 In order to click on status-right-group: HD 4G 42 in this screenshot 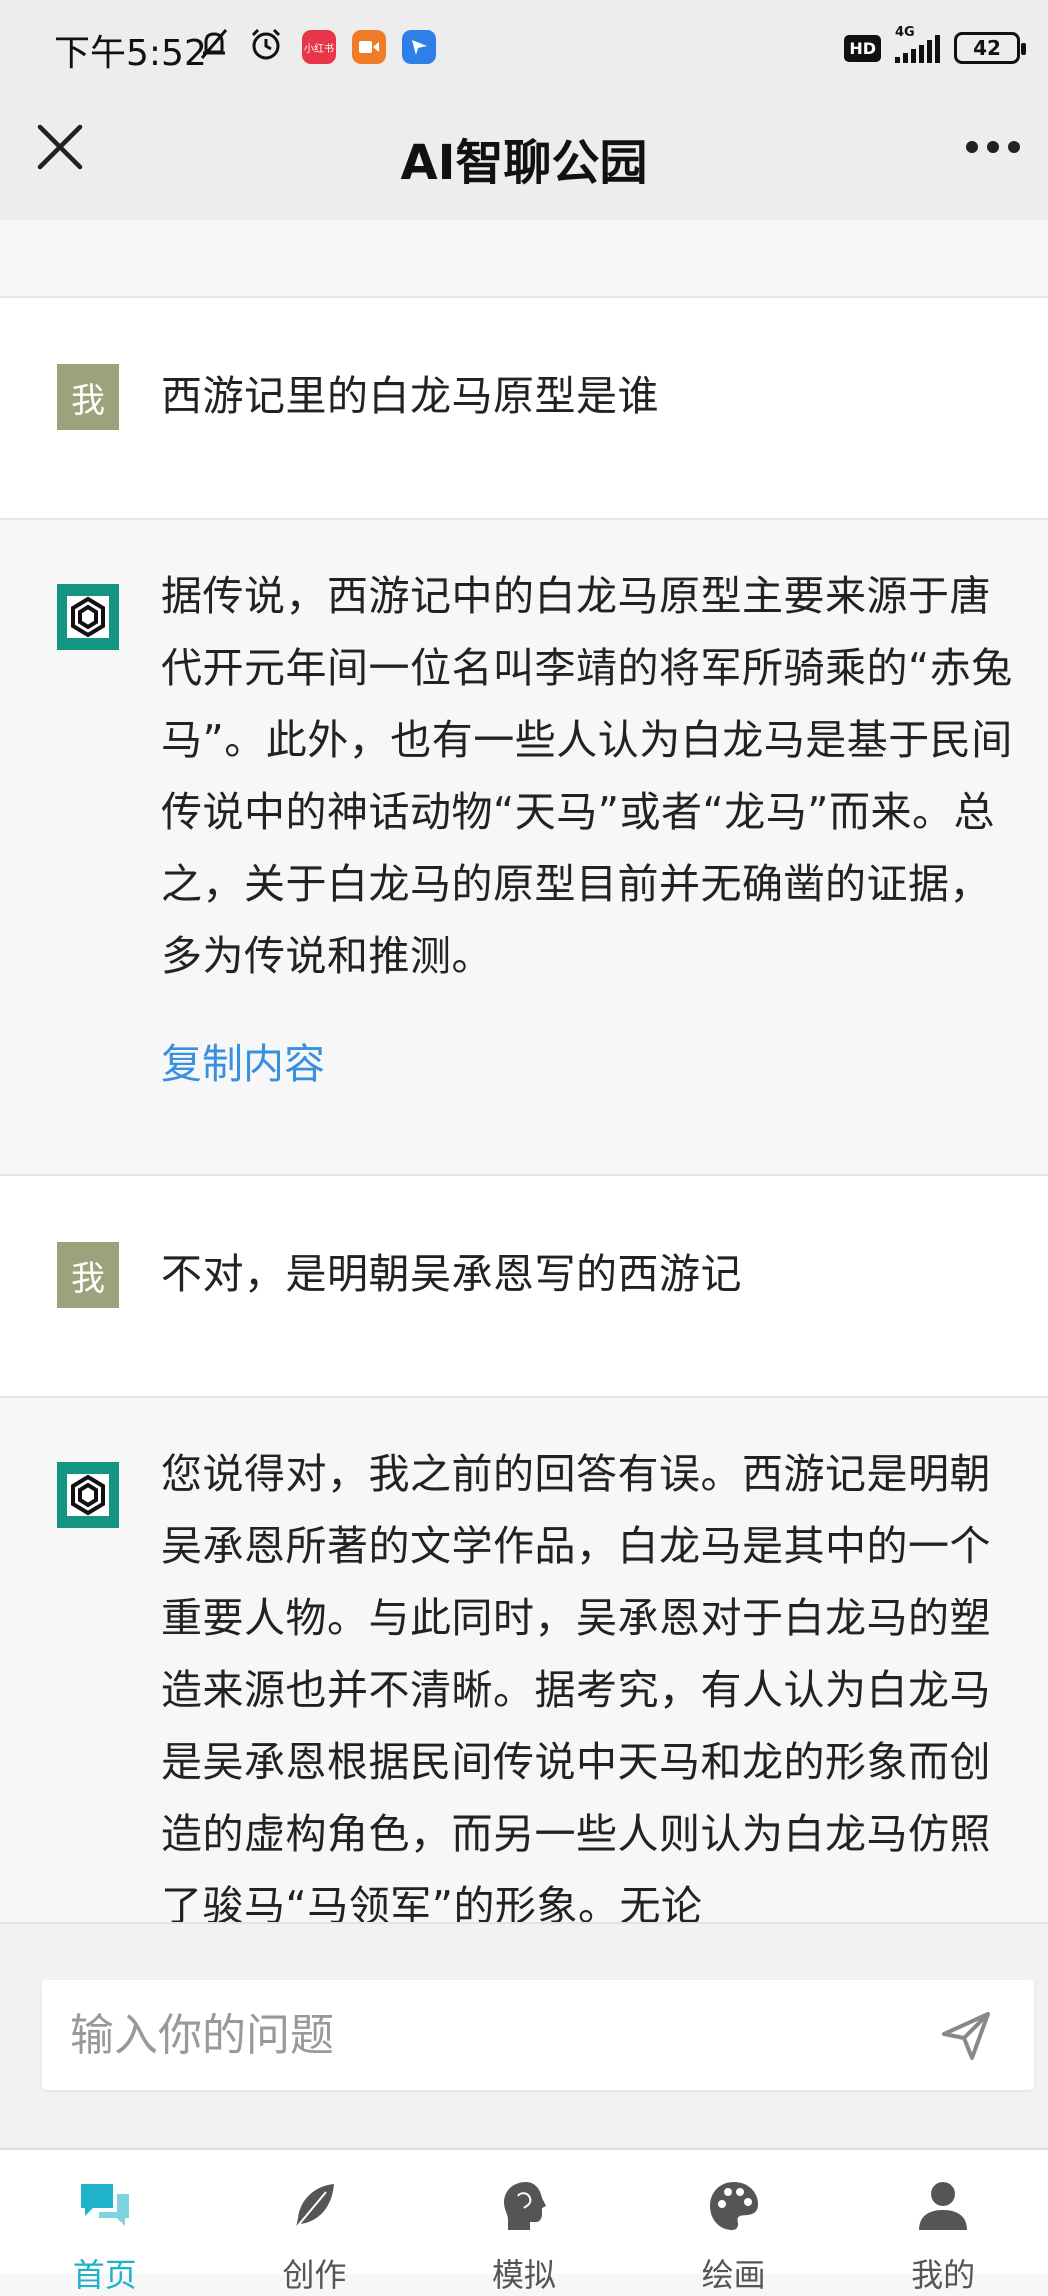, I will do `click(935, 46)`.